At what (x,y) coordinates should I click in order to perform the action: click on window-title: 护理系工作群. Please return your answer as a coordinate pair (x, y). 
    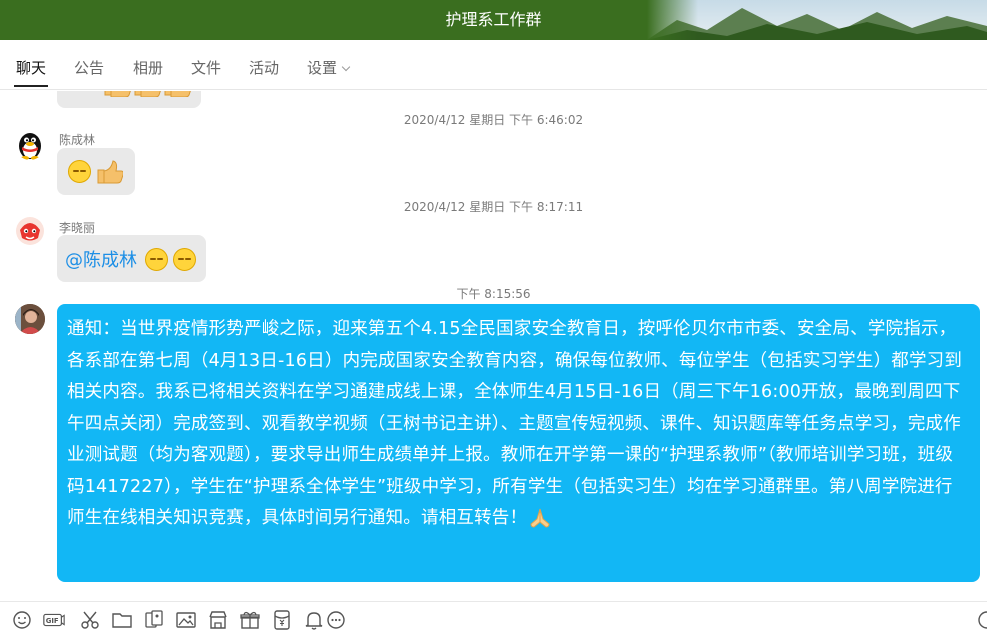
    Looking at the image, I should click on (493, 19).